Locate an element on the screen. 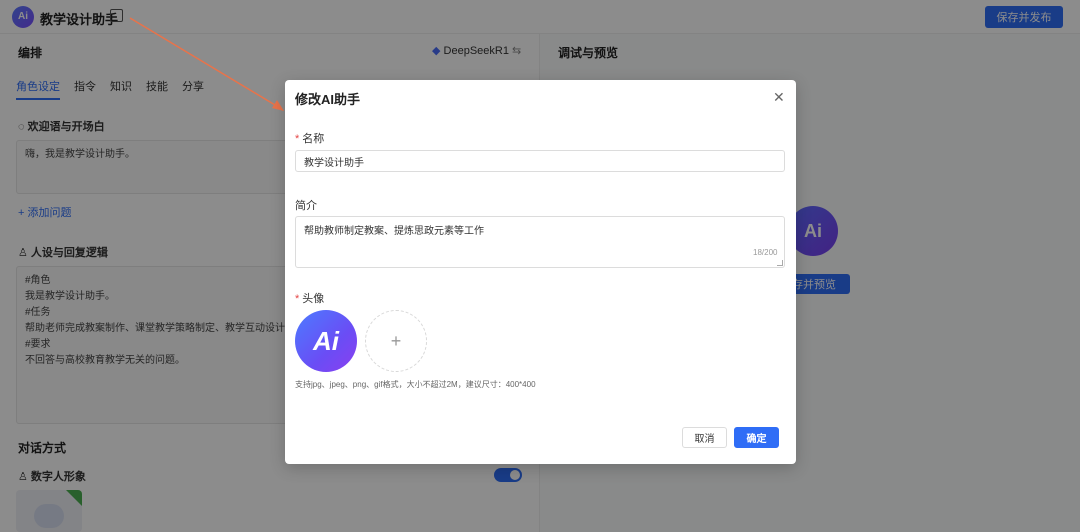  close-icon: ✕ is located at coordinates (779, 97).